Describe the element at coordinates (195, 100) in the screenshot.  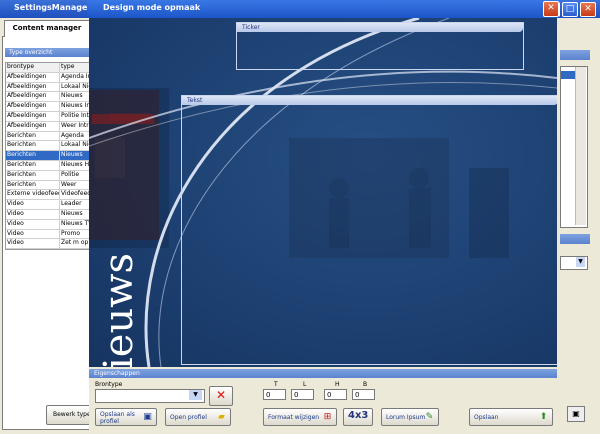
I see `tekst-label: Tekst` at that location.